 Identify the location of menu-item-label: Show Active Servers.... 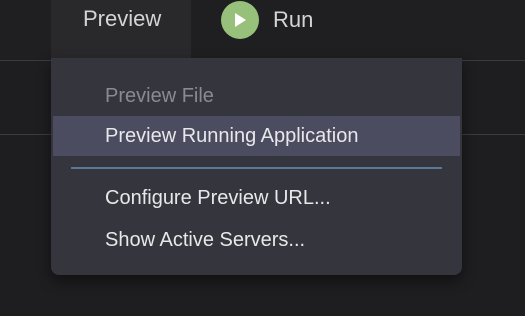
(205, 239).